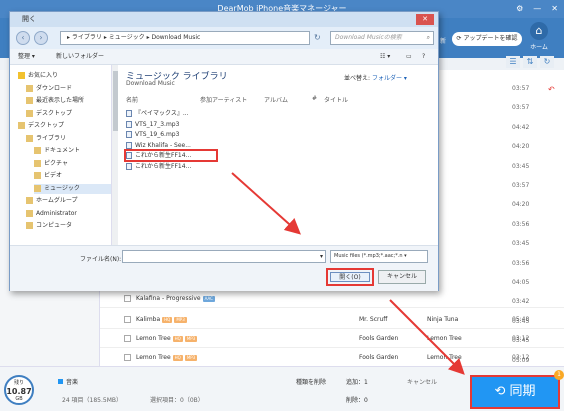 Image resolution: width=564 pixels, height=411 pixels. Describe the element at coordinates (266, 203) in the screenshot. I see `arrow-to-open-button` at that location.